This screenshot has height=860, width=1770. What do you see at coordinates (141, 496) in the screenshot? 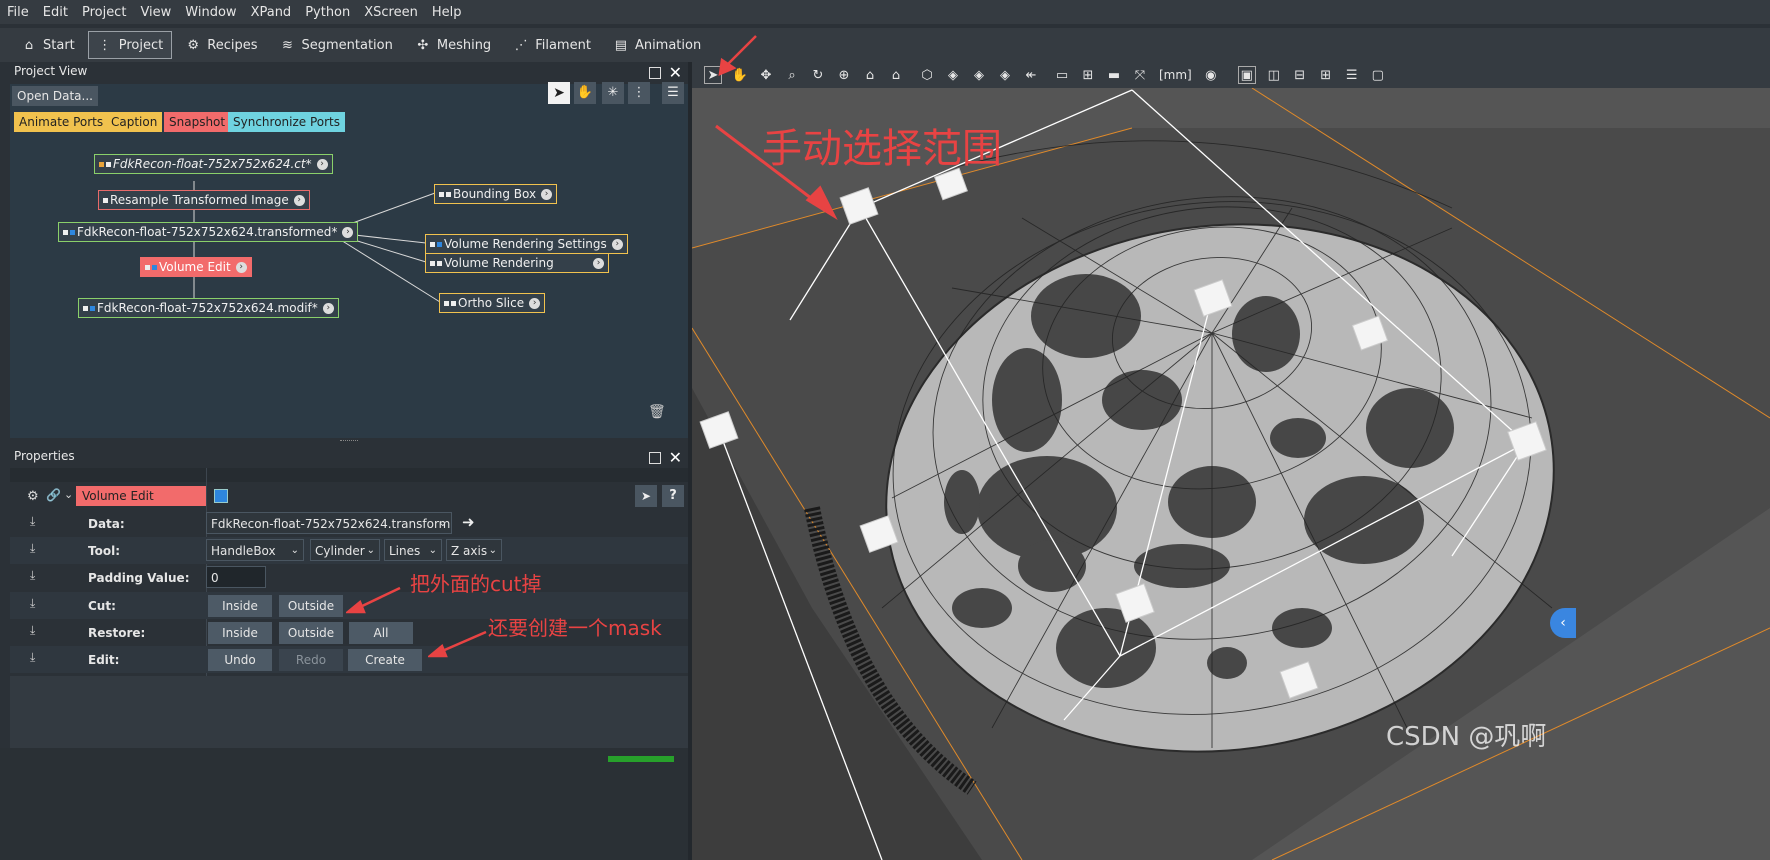
I see `module-name-badge: Volume Edit` at bounding box center [141, 496].